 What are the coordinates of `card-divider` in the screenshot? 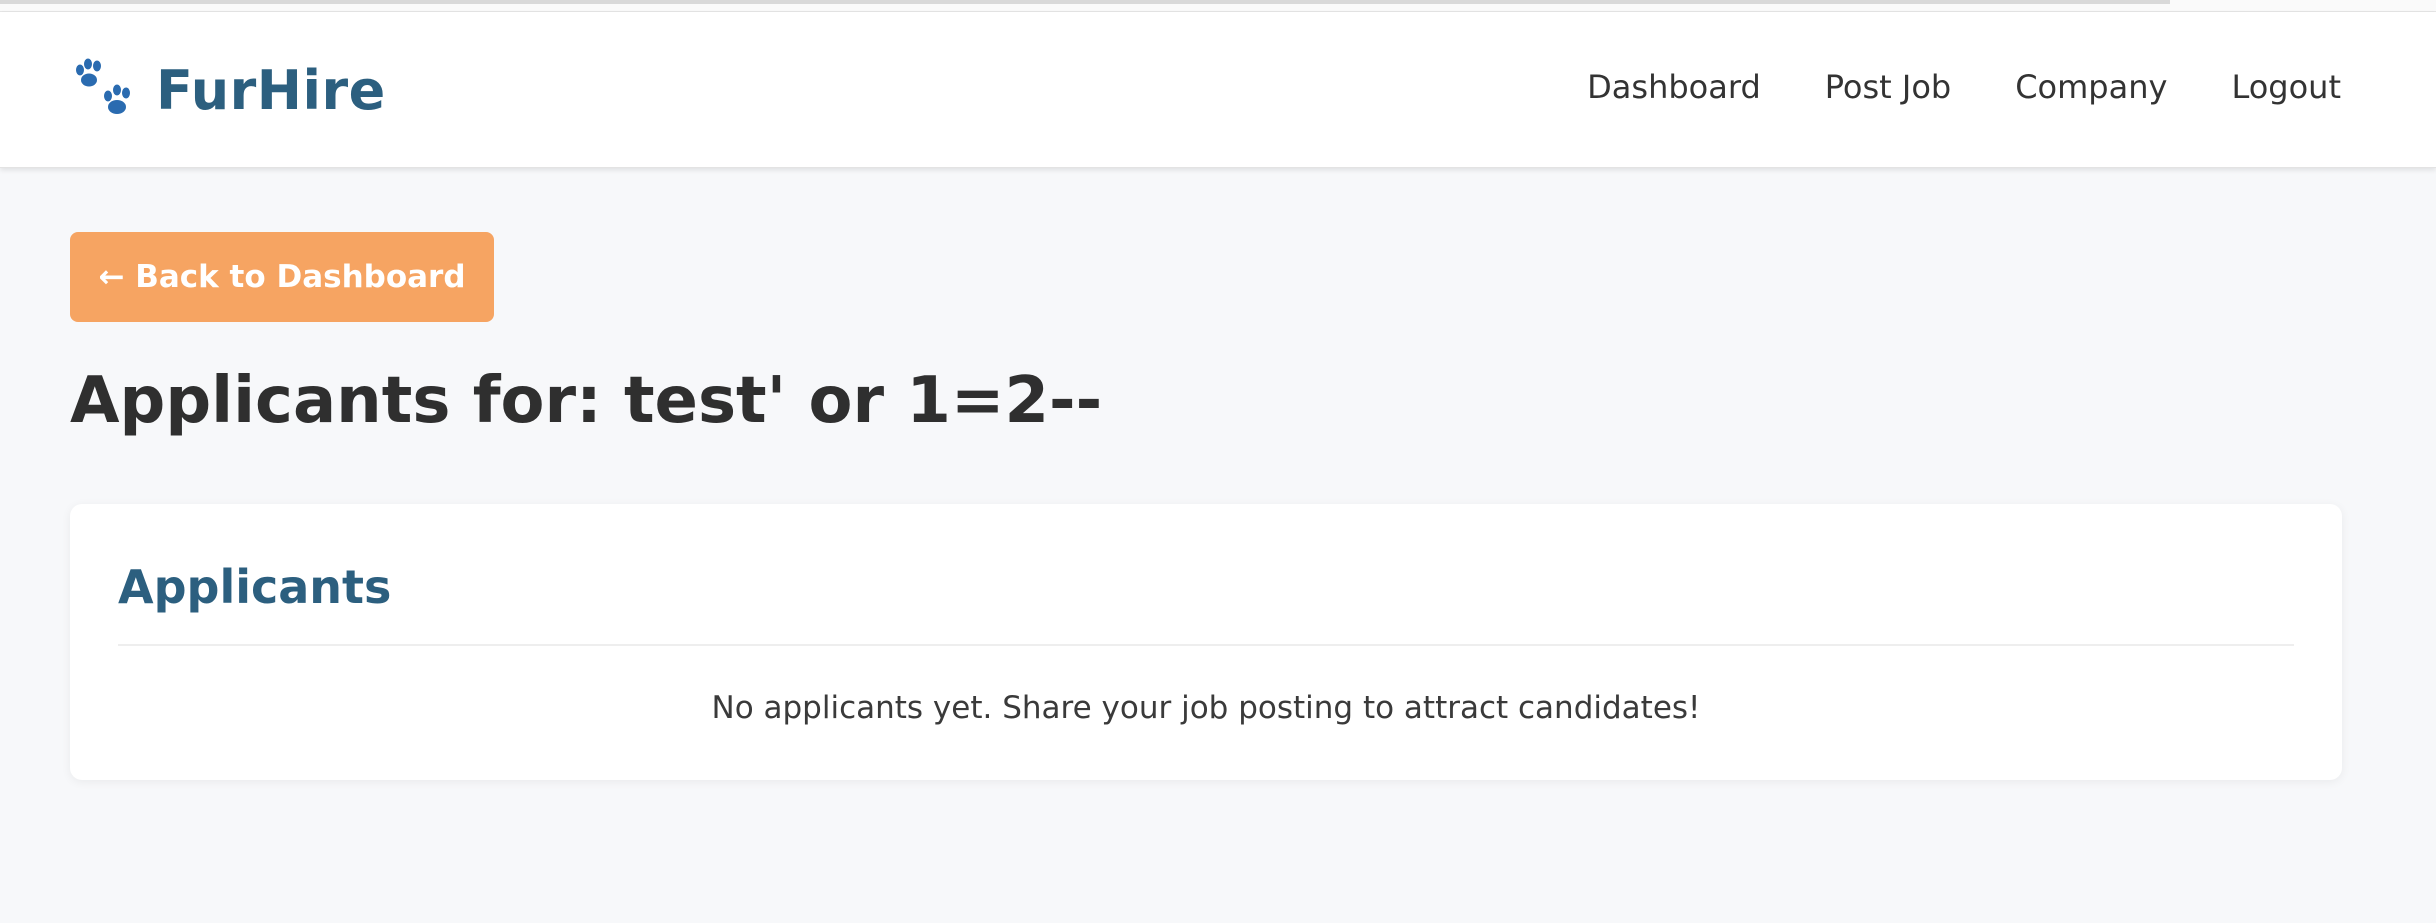 It's located at (1206, 645).